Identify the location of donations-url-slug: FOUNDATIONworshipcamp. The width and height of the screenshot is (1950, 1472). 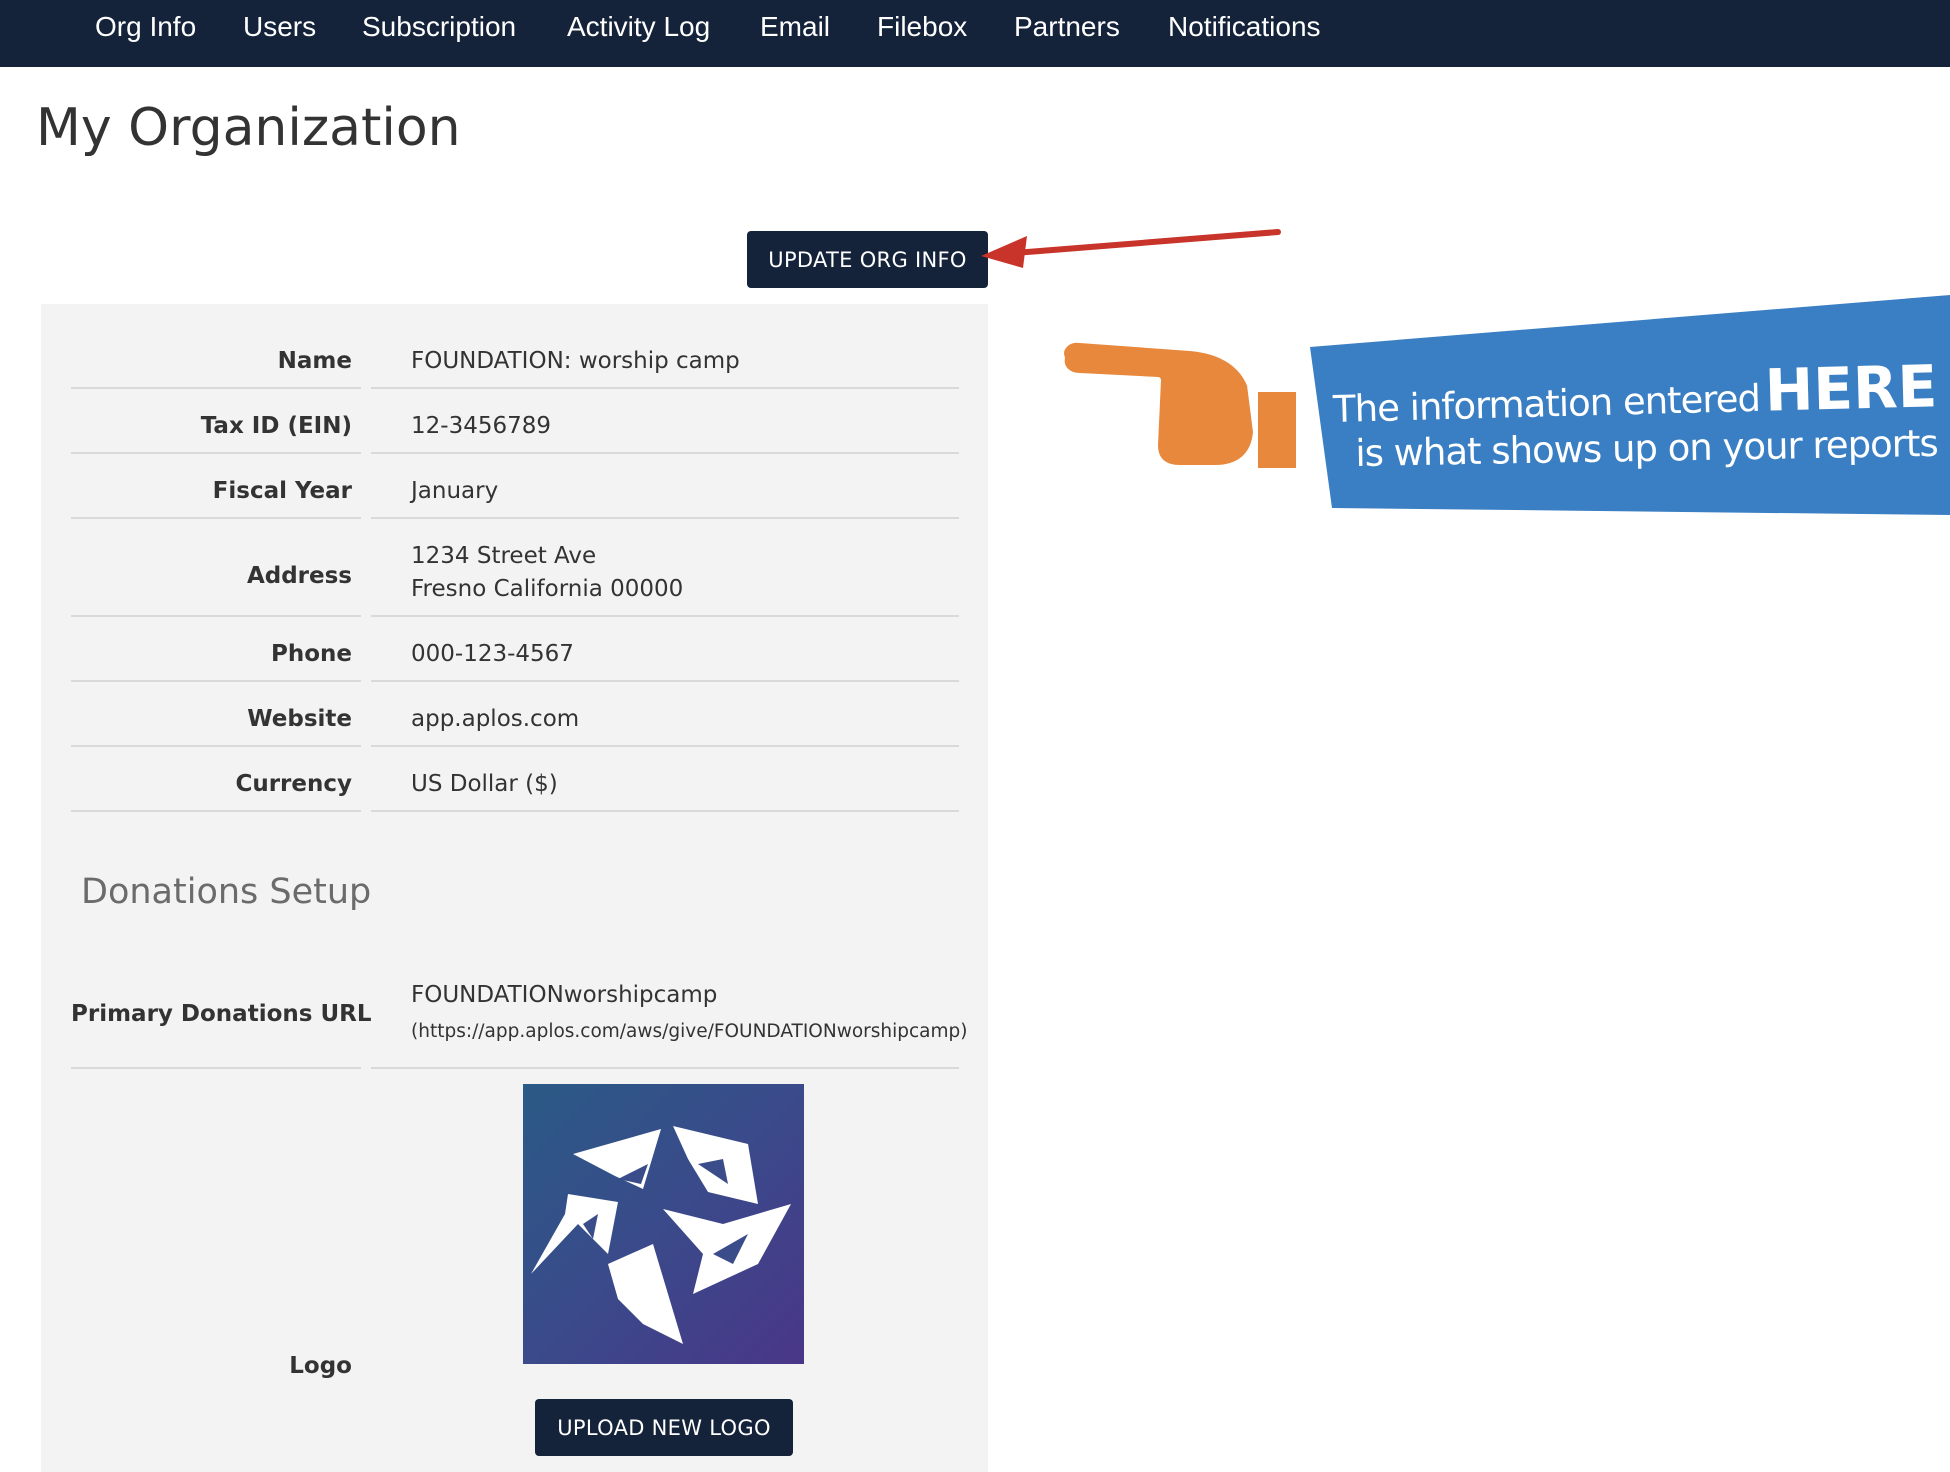
(564, 995).